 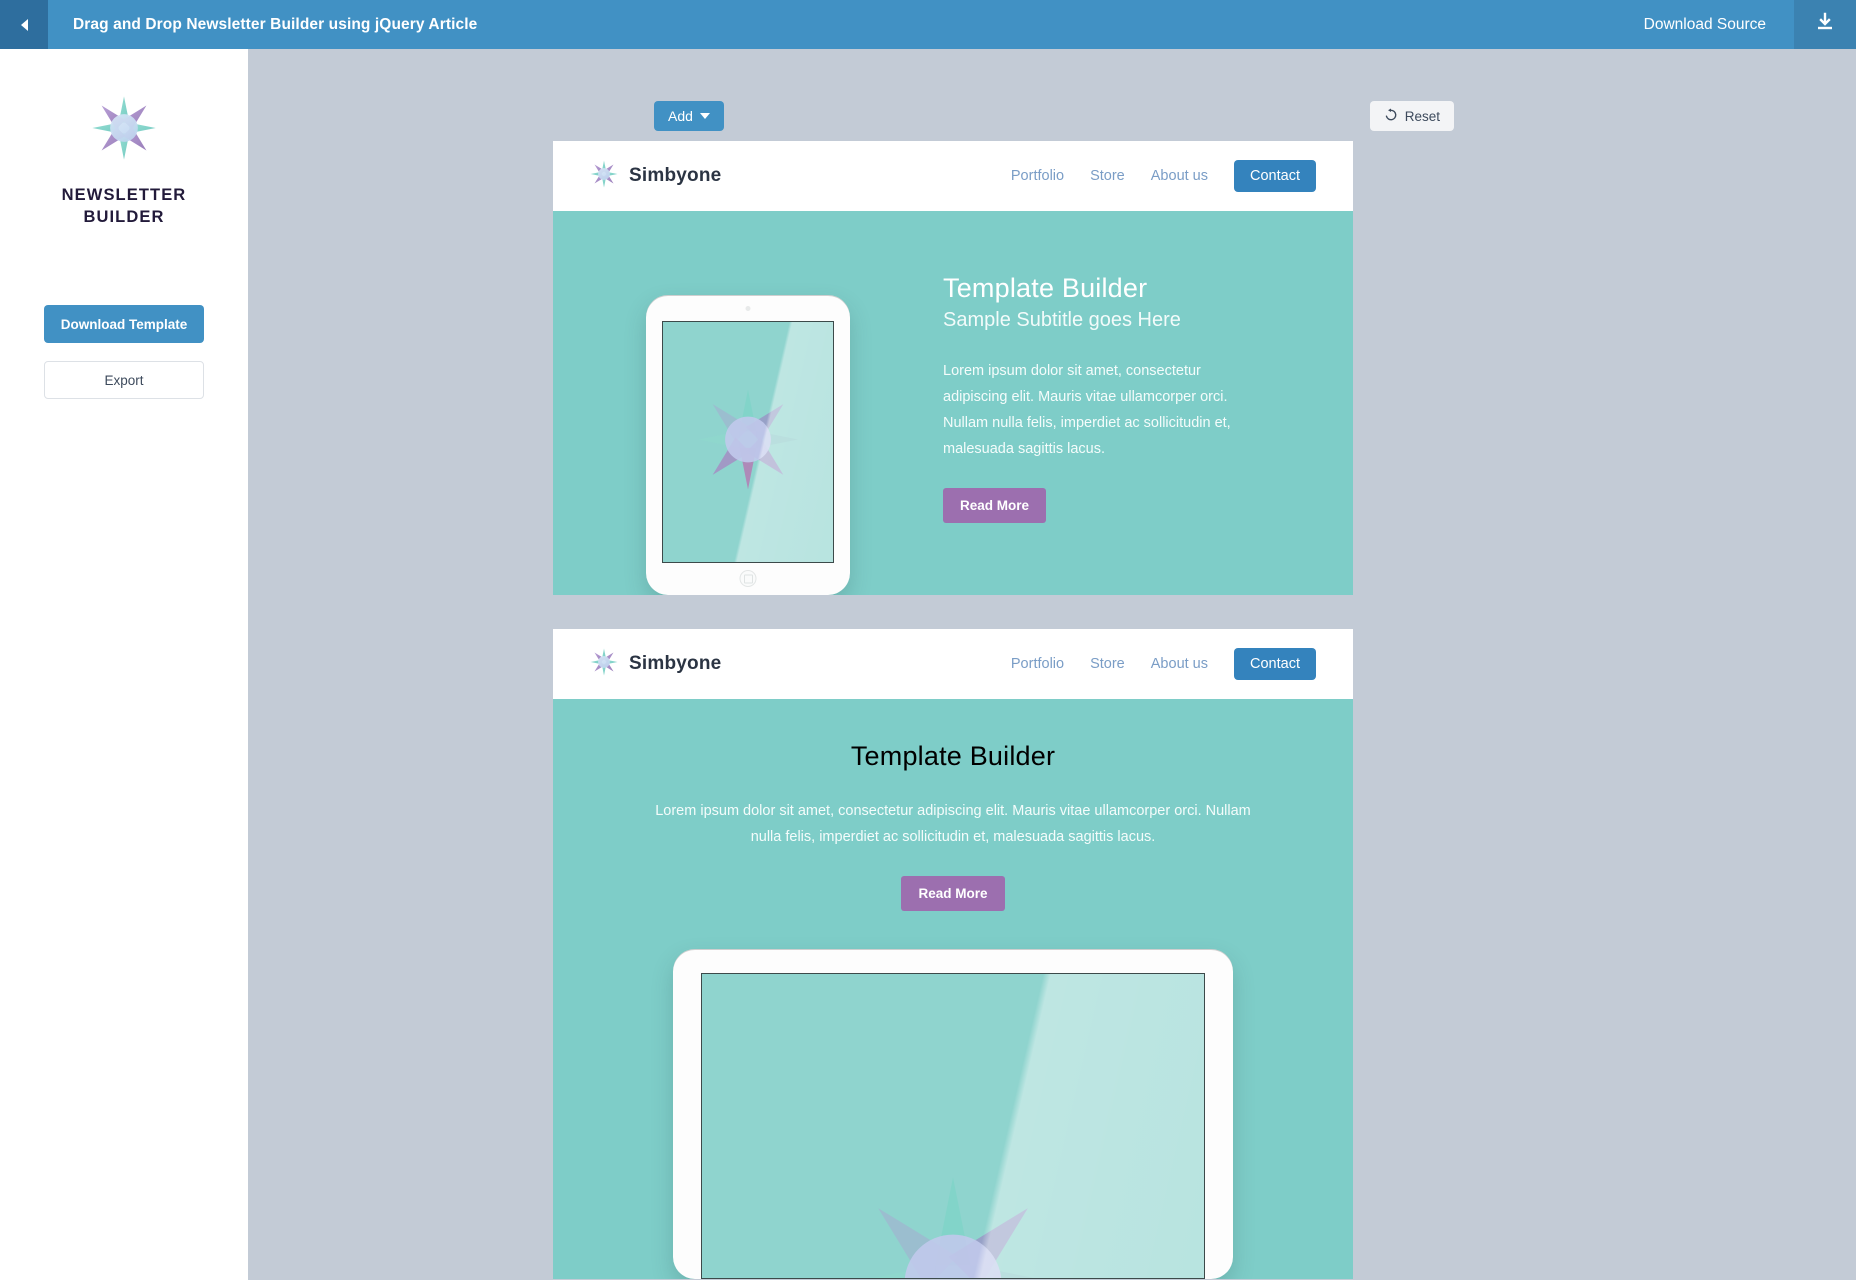 I want to click on chevron-left-icon, so click(x=24, y=25).